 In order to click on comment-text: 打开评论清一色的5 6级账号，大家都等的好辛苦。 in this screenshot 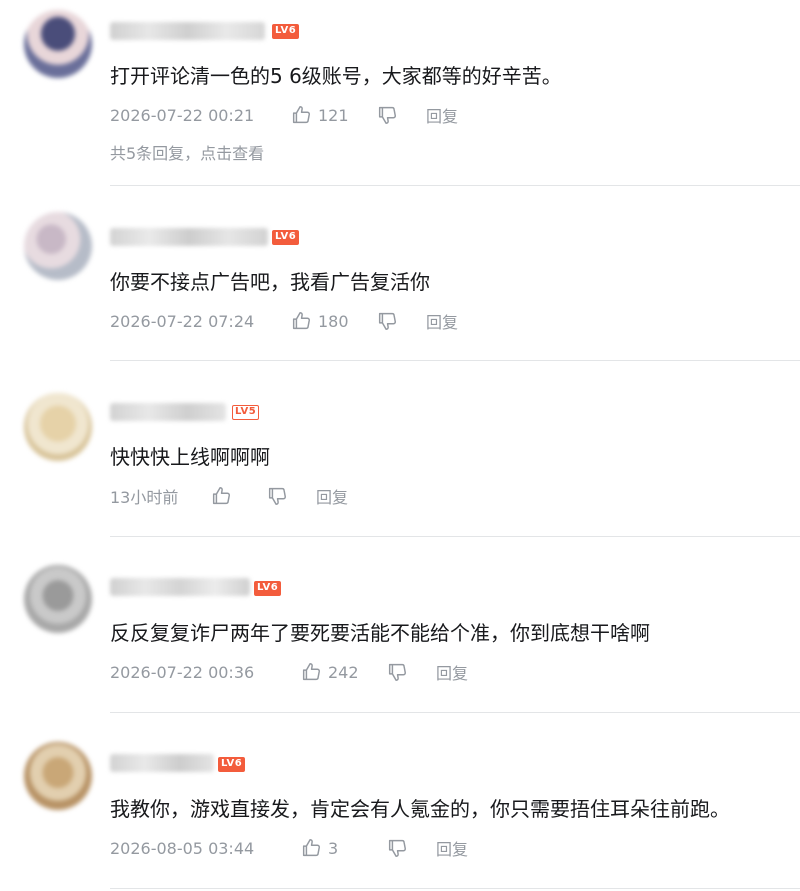, I will do `click(336, 76)`.